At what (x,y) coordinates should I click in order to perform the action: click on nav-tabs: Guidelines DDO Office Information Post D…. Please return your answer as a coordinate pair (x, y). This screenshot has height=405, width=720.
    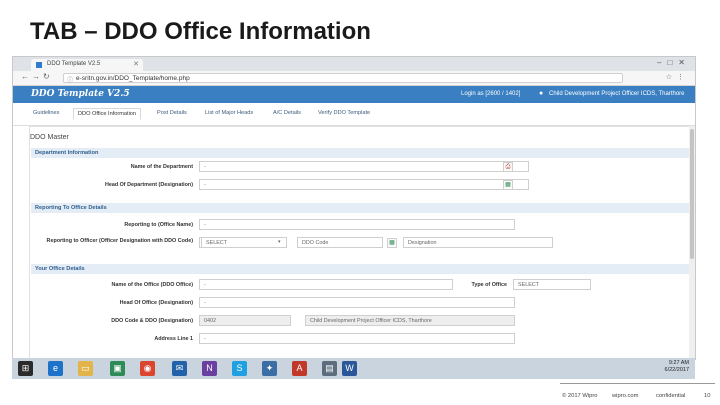
    Looking at the image, I should click on (354, 114).